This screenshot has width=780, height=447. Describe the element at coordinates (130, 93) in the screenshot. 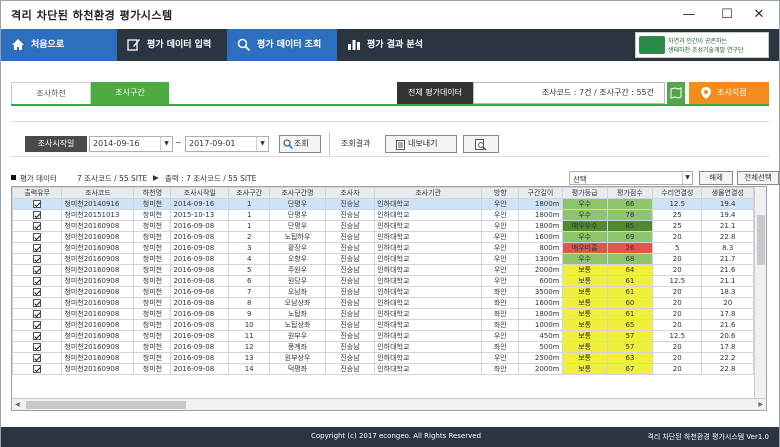

I see `tab-survey-section: 조사구간` at that location.